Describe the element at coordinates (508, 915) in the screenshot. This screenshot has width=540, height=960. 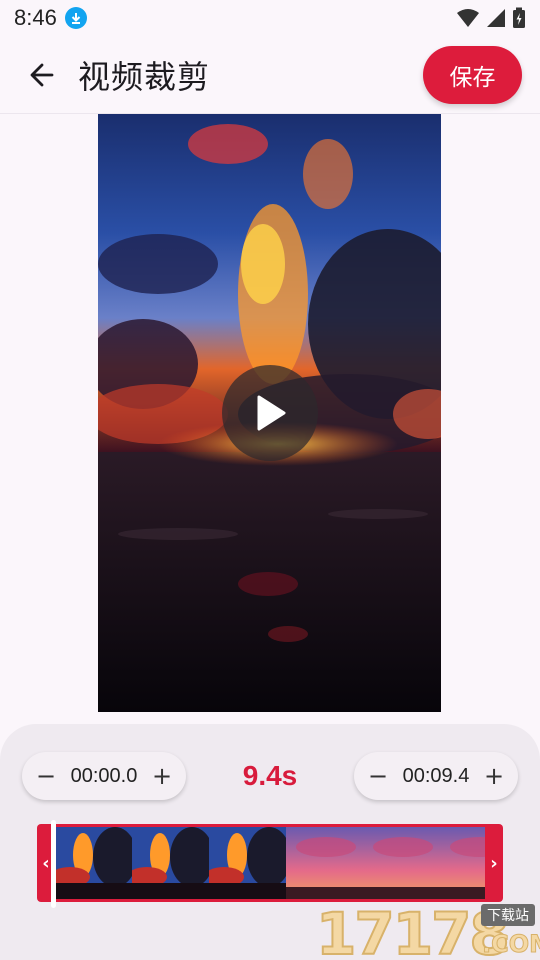
I see `watermark-tag: 下载站` at that location.